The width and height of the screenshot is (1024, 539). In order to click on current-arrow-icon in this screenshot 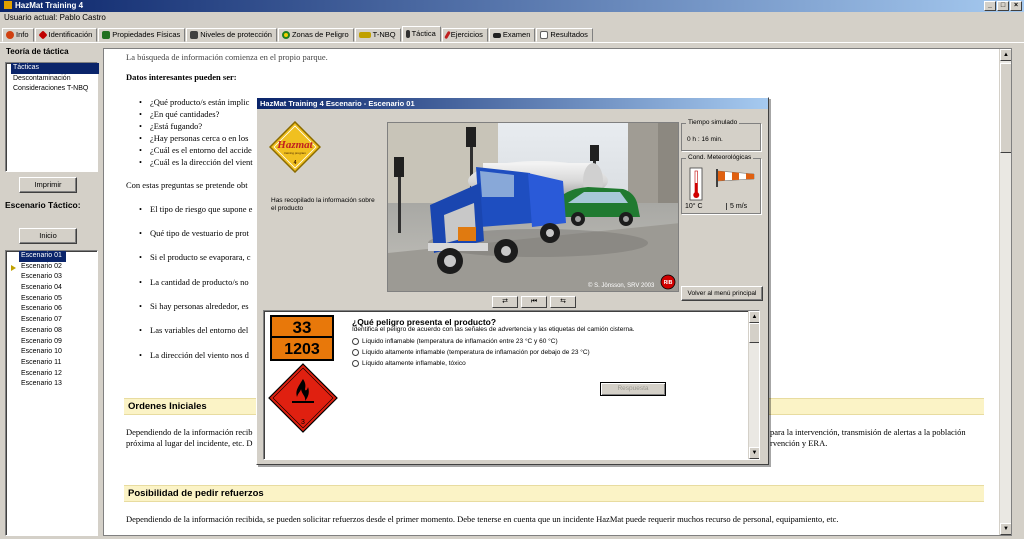, I will do `click(13, 267)`.